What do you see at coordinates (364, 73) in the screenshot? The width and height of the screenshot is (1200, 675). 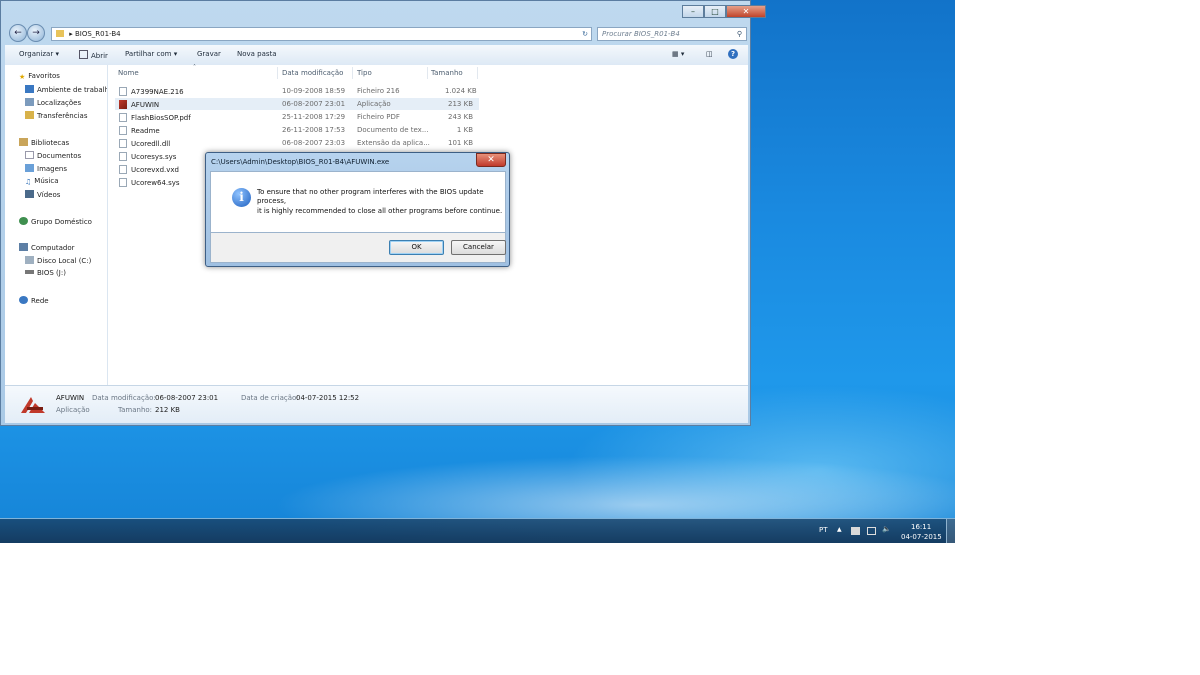 I see `column-header-type: Tipo` at bounding box center [364, 73].